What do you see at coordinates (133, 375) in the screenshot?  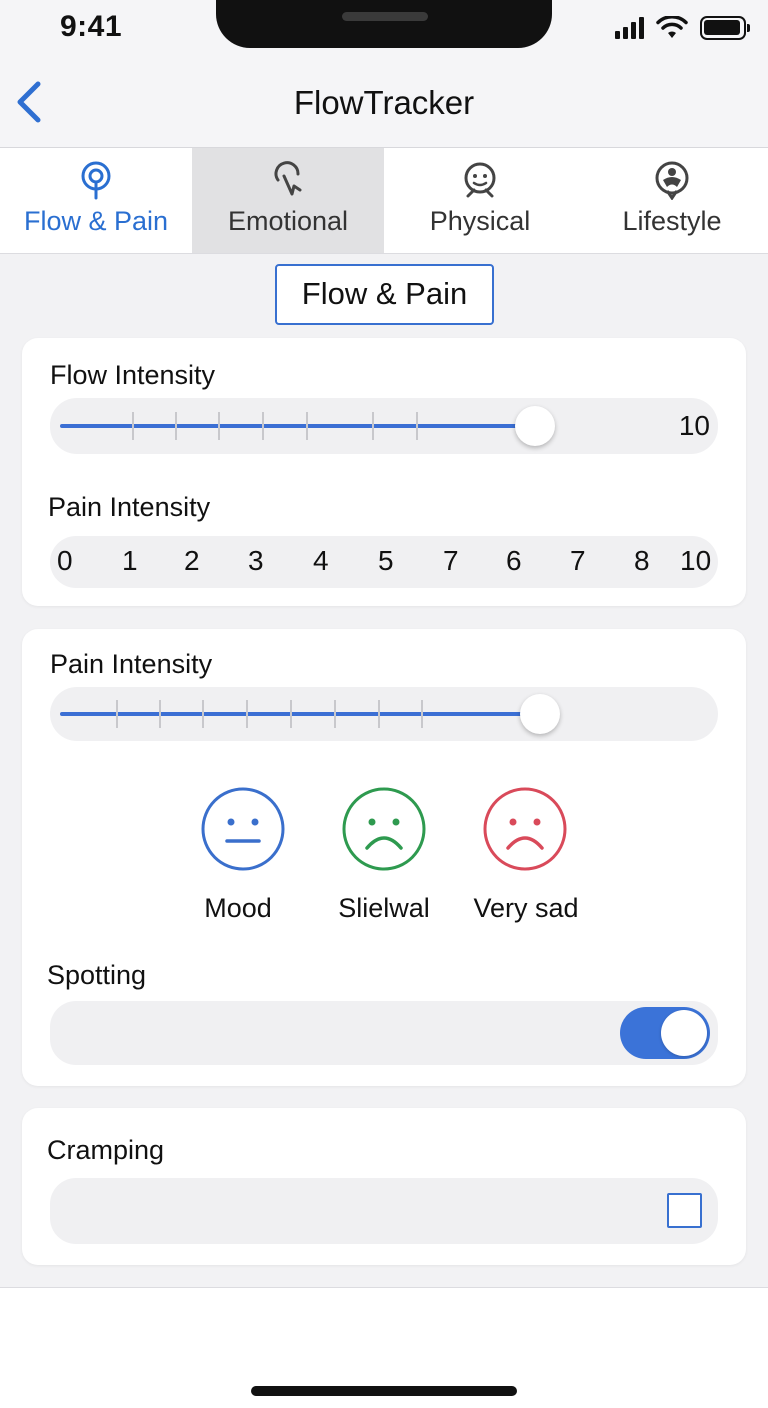 I see `flow-intensity-label: Flow Intensity` at bounding box center [133, 375].